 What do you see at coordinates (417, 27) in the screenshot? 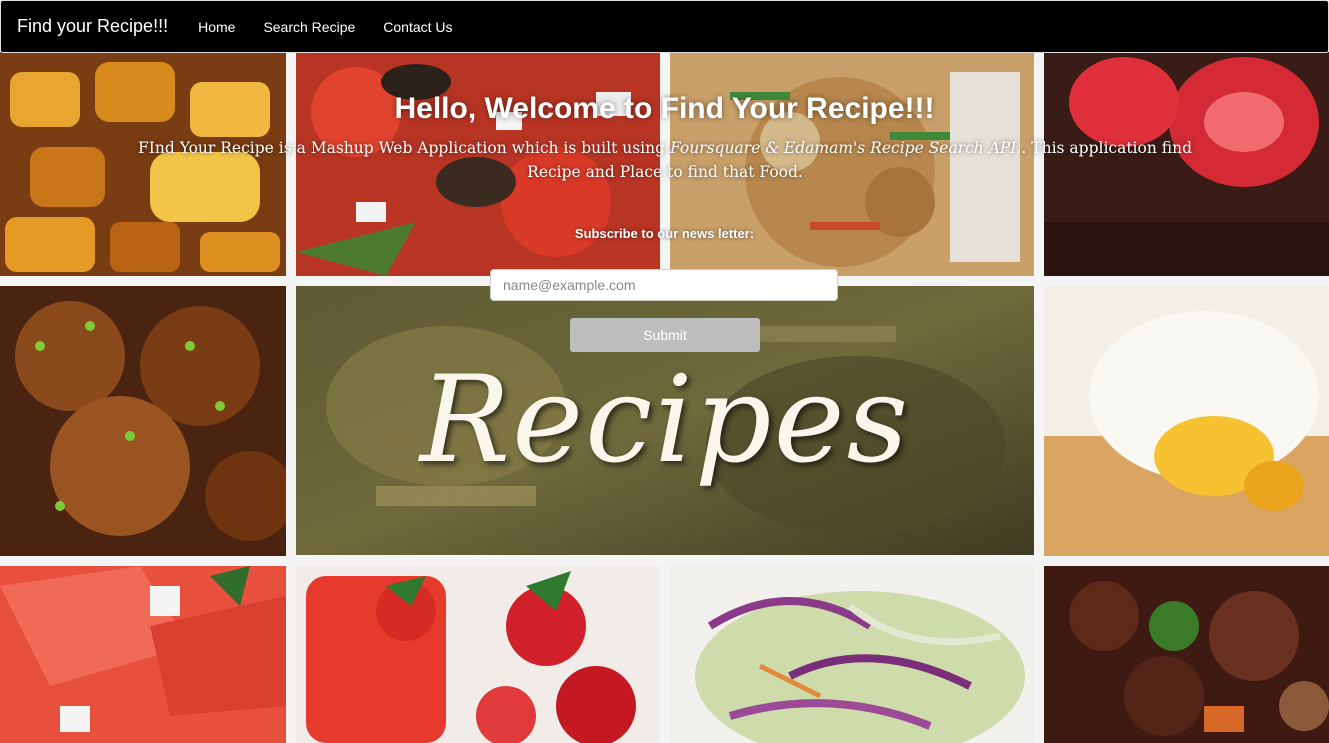
I see `nav-contact-us: Contact Us` at bounding box center [417, 27].